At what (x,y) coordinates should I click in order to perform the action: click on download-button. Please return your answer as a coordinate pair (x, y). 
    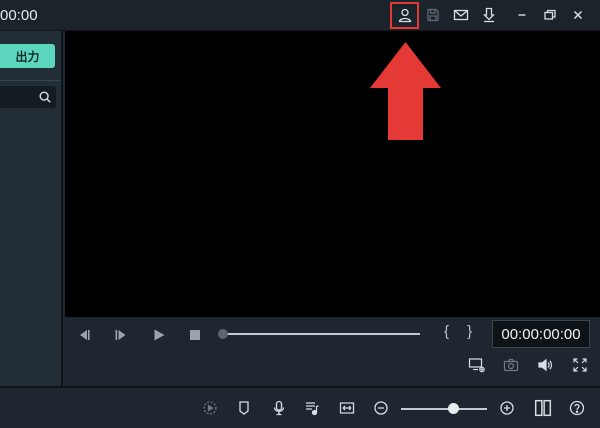
    Looking at the image, I should click on (489, 15).